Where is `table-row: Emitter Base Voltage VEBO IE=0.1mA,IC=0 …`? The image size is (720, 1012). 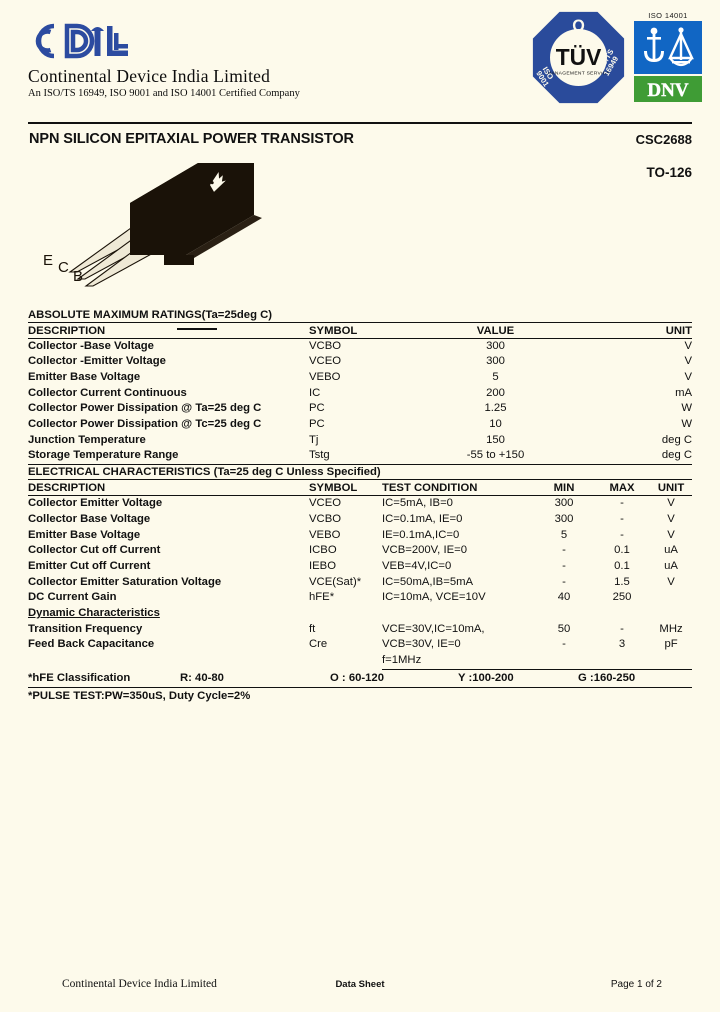
table-row: Emitter Base Voltage VEBO IE=0.1mA,IC=0 … is located at coordinates (360, 536).